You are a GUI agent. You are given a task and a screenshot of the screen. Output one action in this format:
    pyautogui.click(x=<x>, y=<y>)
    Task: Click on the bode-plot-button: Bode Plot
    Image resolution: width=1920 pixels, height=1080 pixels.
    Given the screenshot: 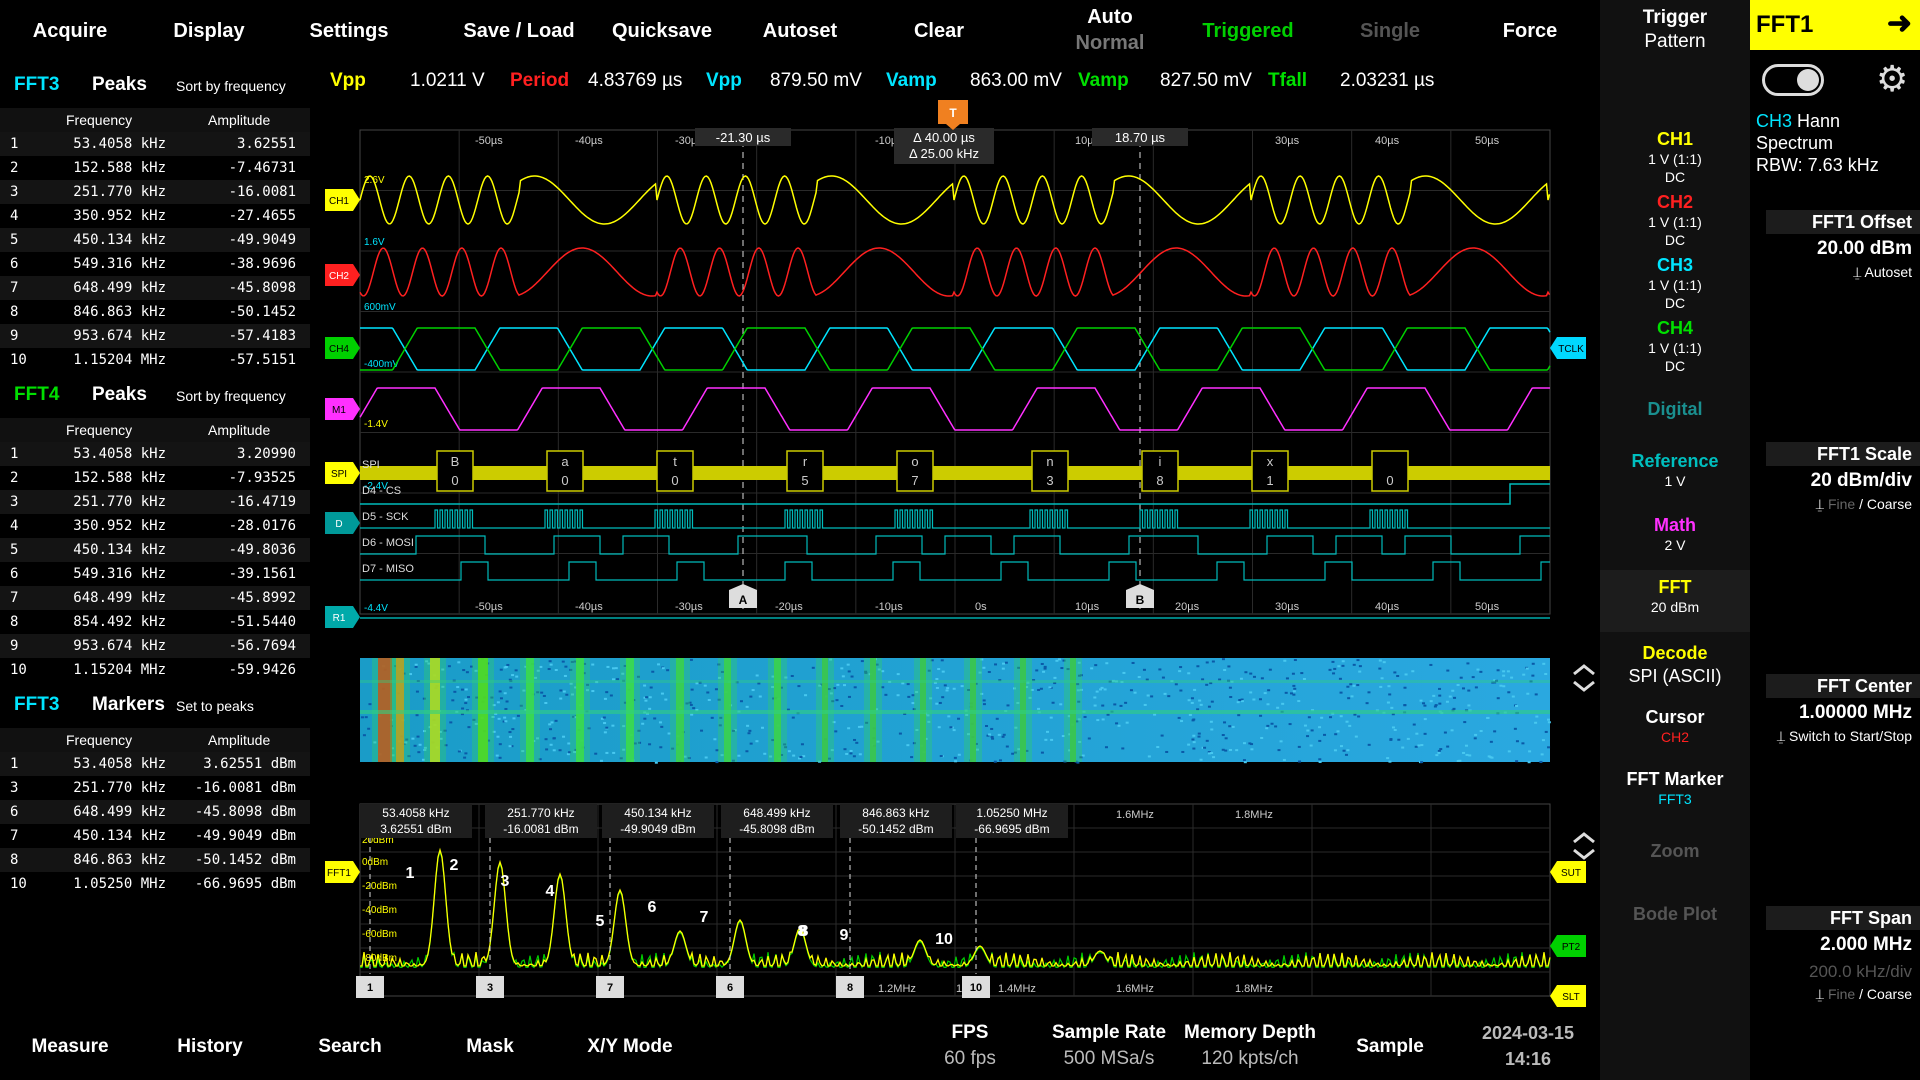 What is the action you would take?
    pyautogui.click(x=1675, y=914)
    